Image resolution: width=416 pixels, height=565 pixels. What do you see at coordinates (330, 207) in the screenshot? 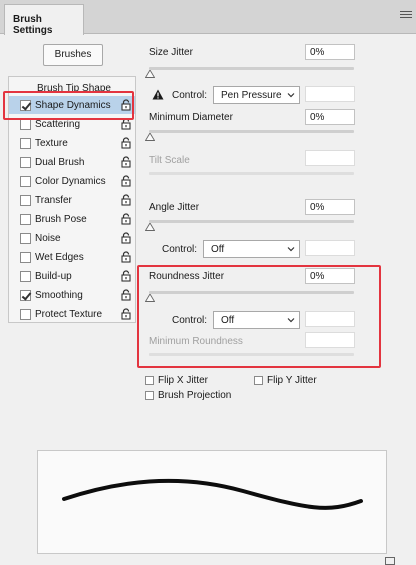
I see `angle-jitter-input: 0%` at bounding box center [330, 207].